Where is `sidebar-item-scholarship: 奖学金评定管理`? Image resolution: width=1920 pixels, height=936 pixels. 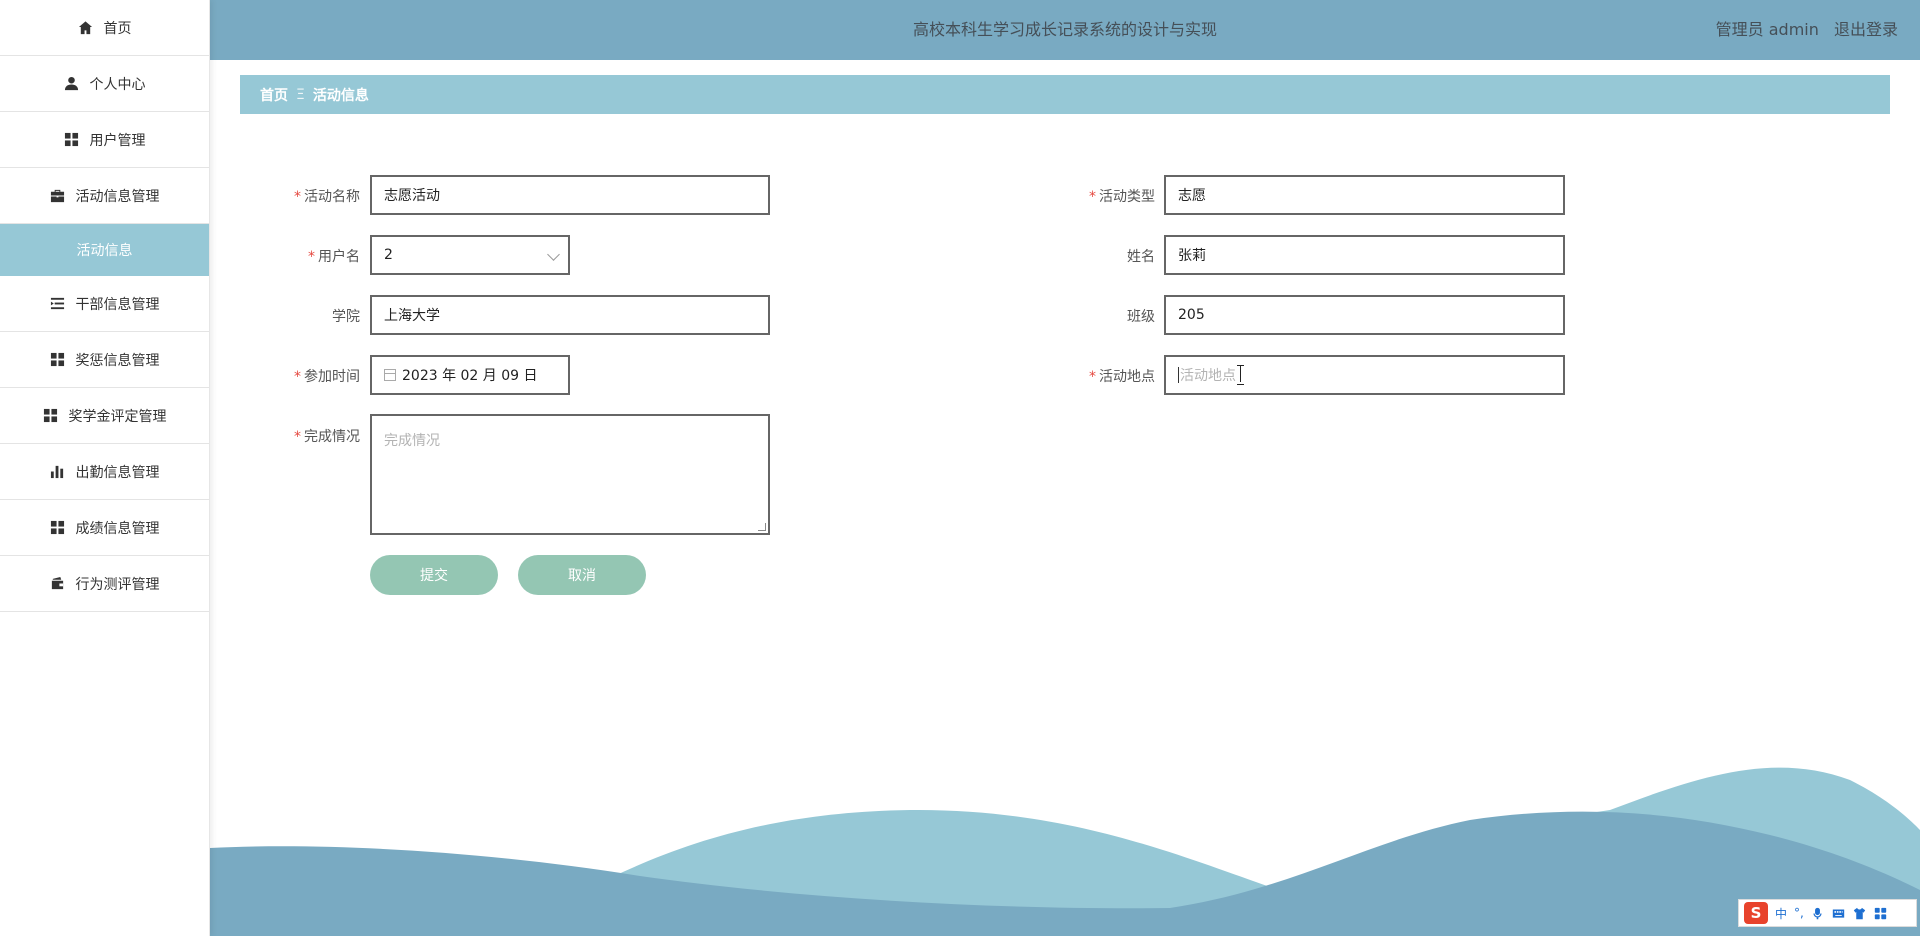 sidebar-item-scholarship: 奖学金评定管理 is located at coordinates (104, 416).